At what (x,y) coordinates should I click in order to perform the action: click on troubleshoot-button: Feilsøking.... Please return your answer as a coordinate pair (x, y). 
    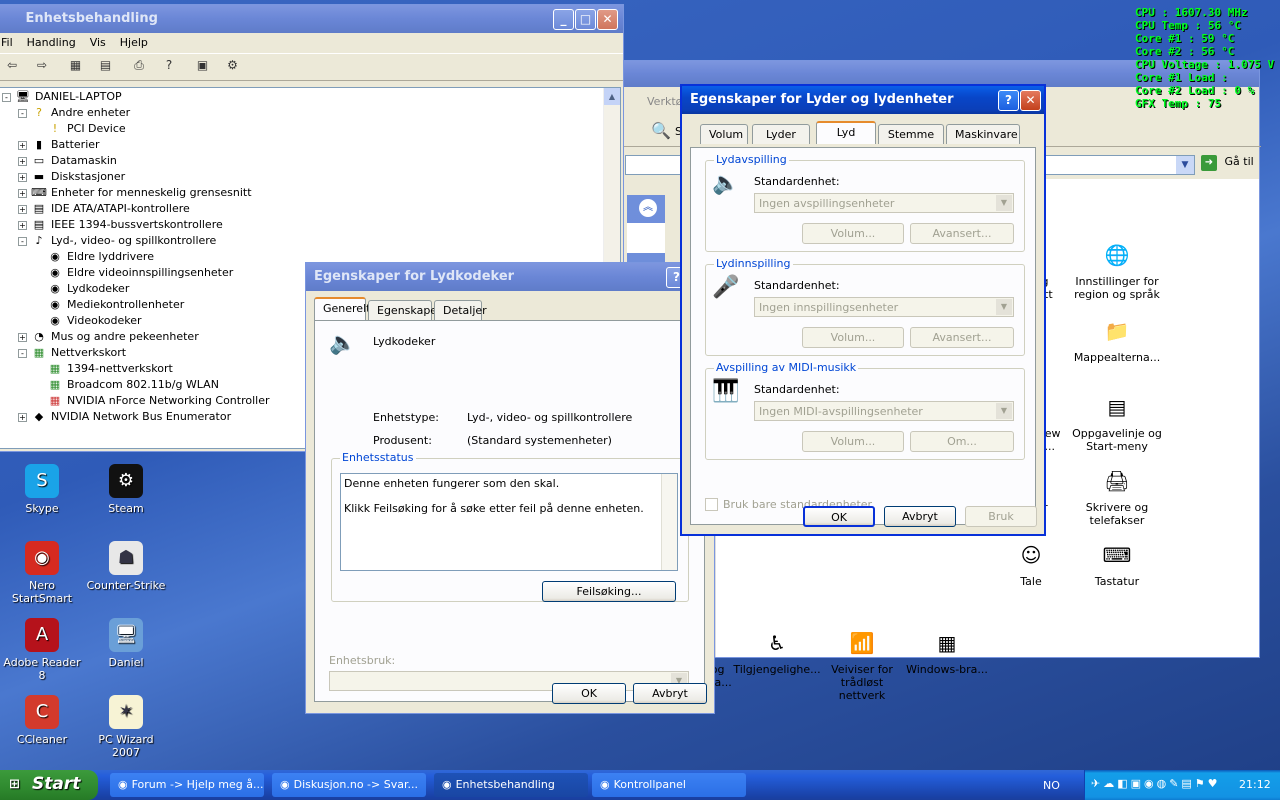
    Looking at the image, I should click on (609, 591).